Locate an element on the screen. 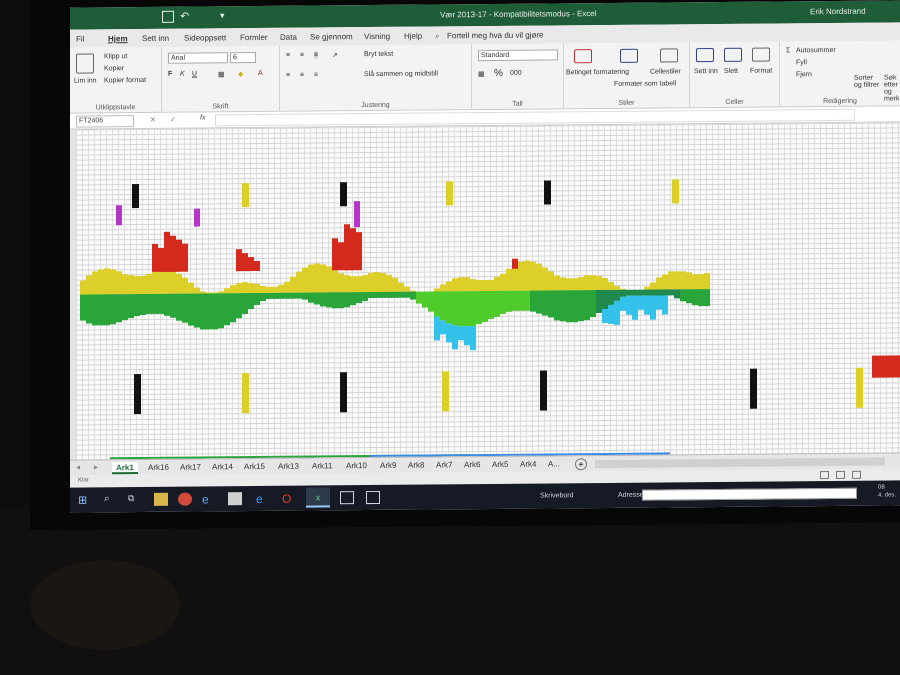  user-name: Erik Nordstrand is located at coordinates (838, 11).